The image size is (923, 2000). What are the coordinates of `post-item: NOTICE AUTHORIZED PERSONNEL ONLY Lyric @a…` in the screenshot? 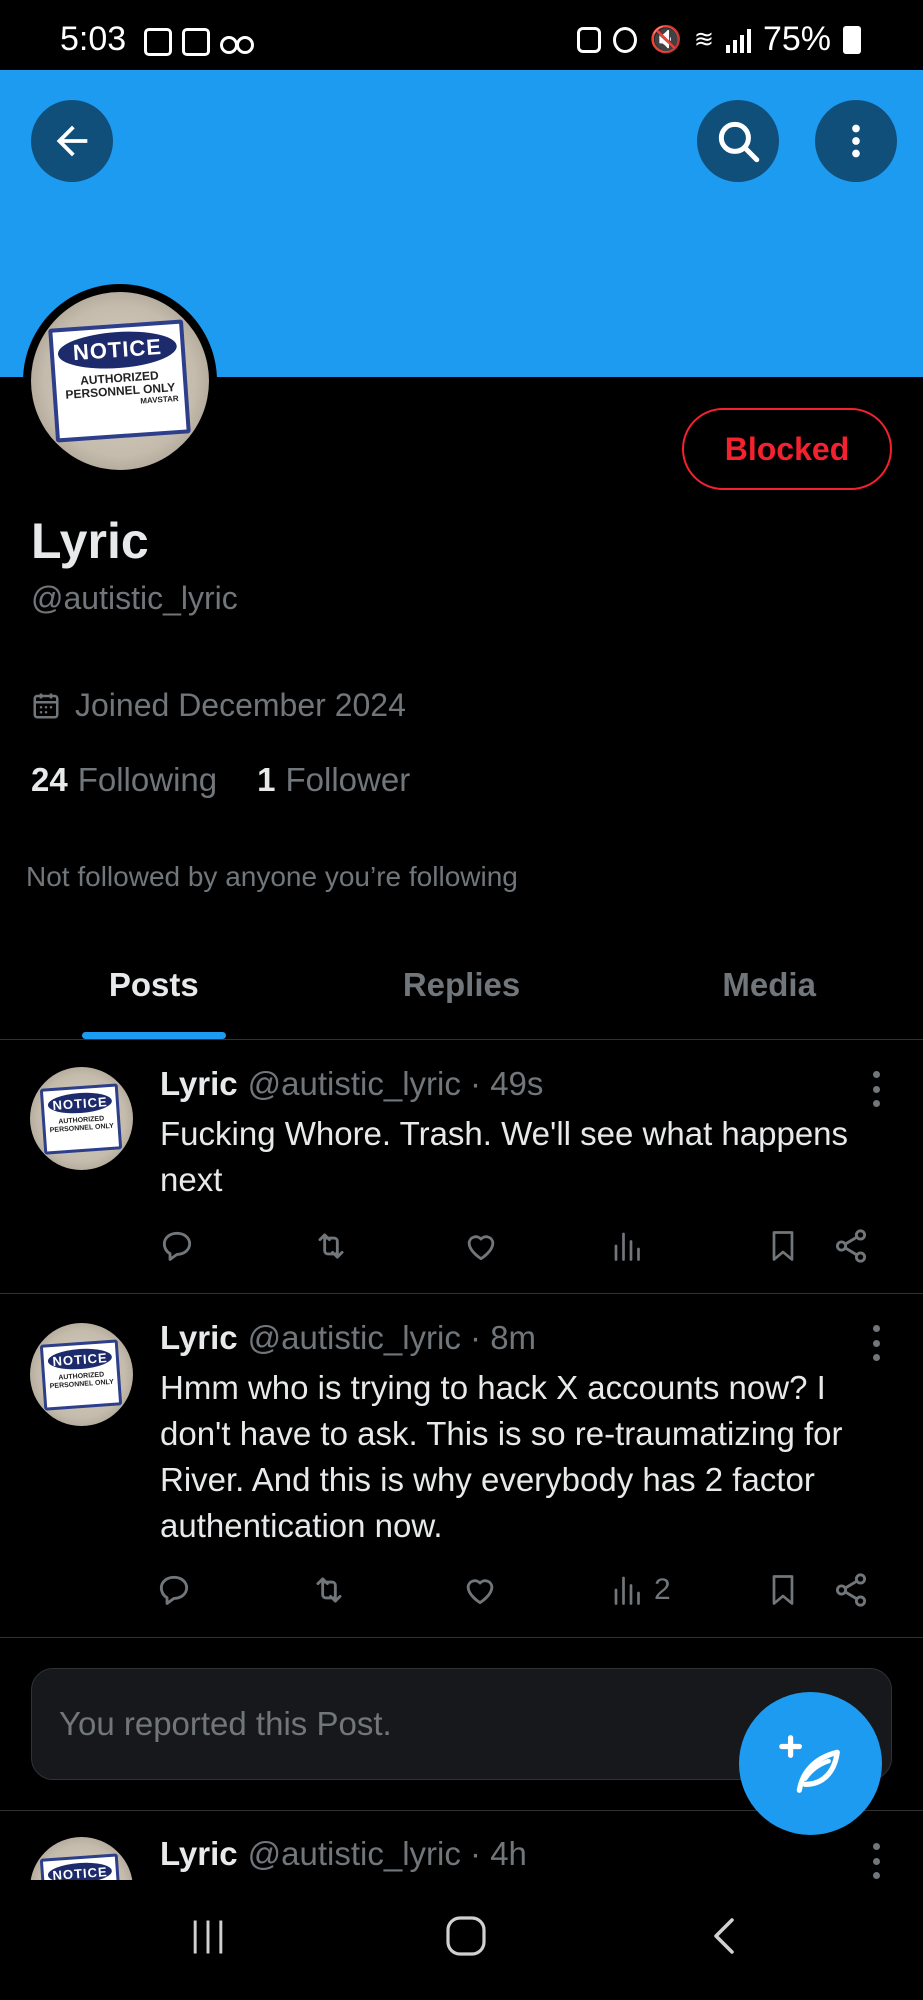 It's located at (461, 1167).